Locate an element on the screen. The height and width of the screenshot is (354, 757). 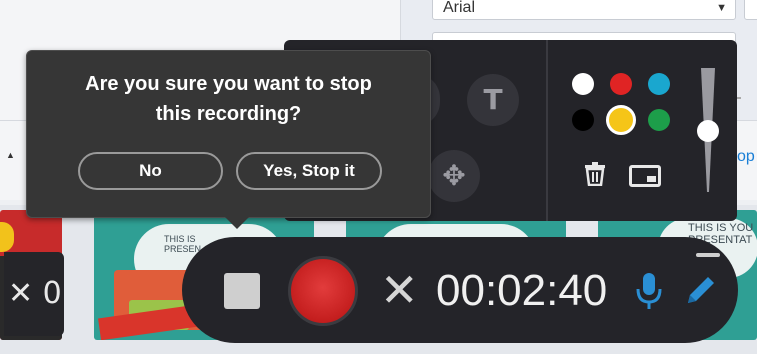
move-tool-button: ✥ is located at coordinates (454, 176).